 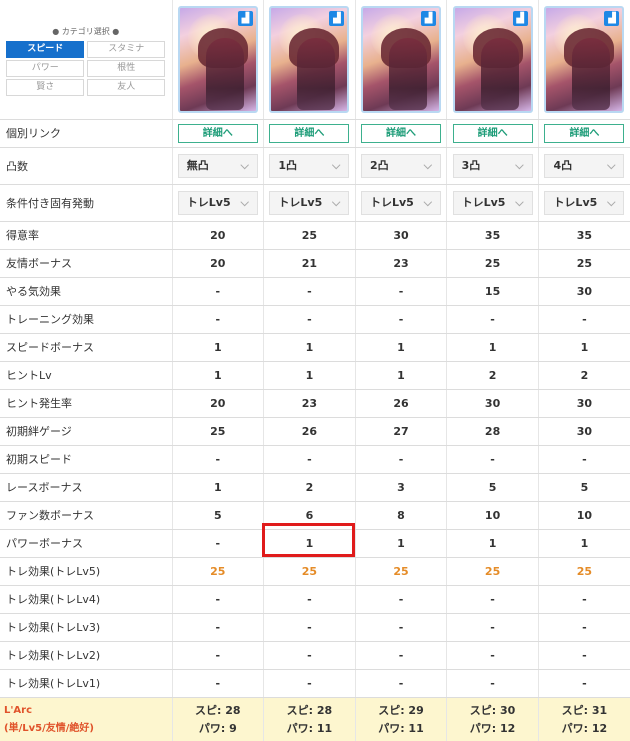 What do you see at coordinates (86, 60) in the screenshot?
I see `category-selector: ● カテゴリ選択 ● スピード スタミナ パワー 根性 賢さ 友人` at bounding box center [86, 60].